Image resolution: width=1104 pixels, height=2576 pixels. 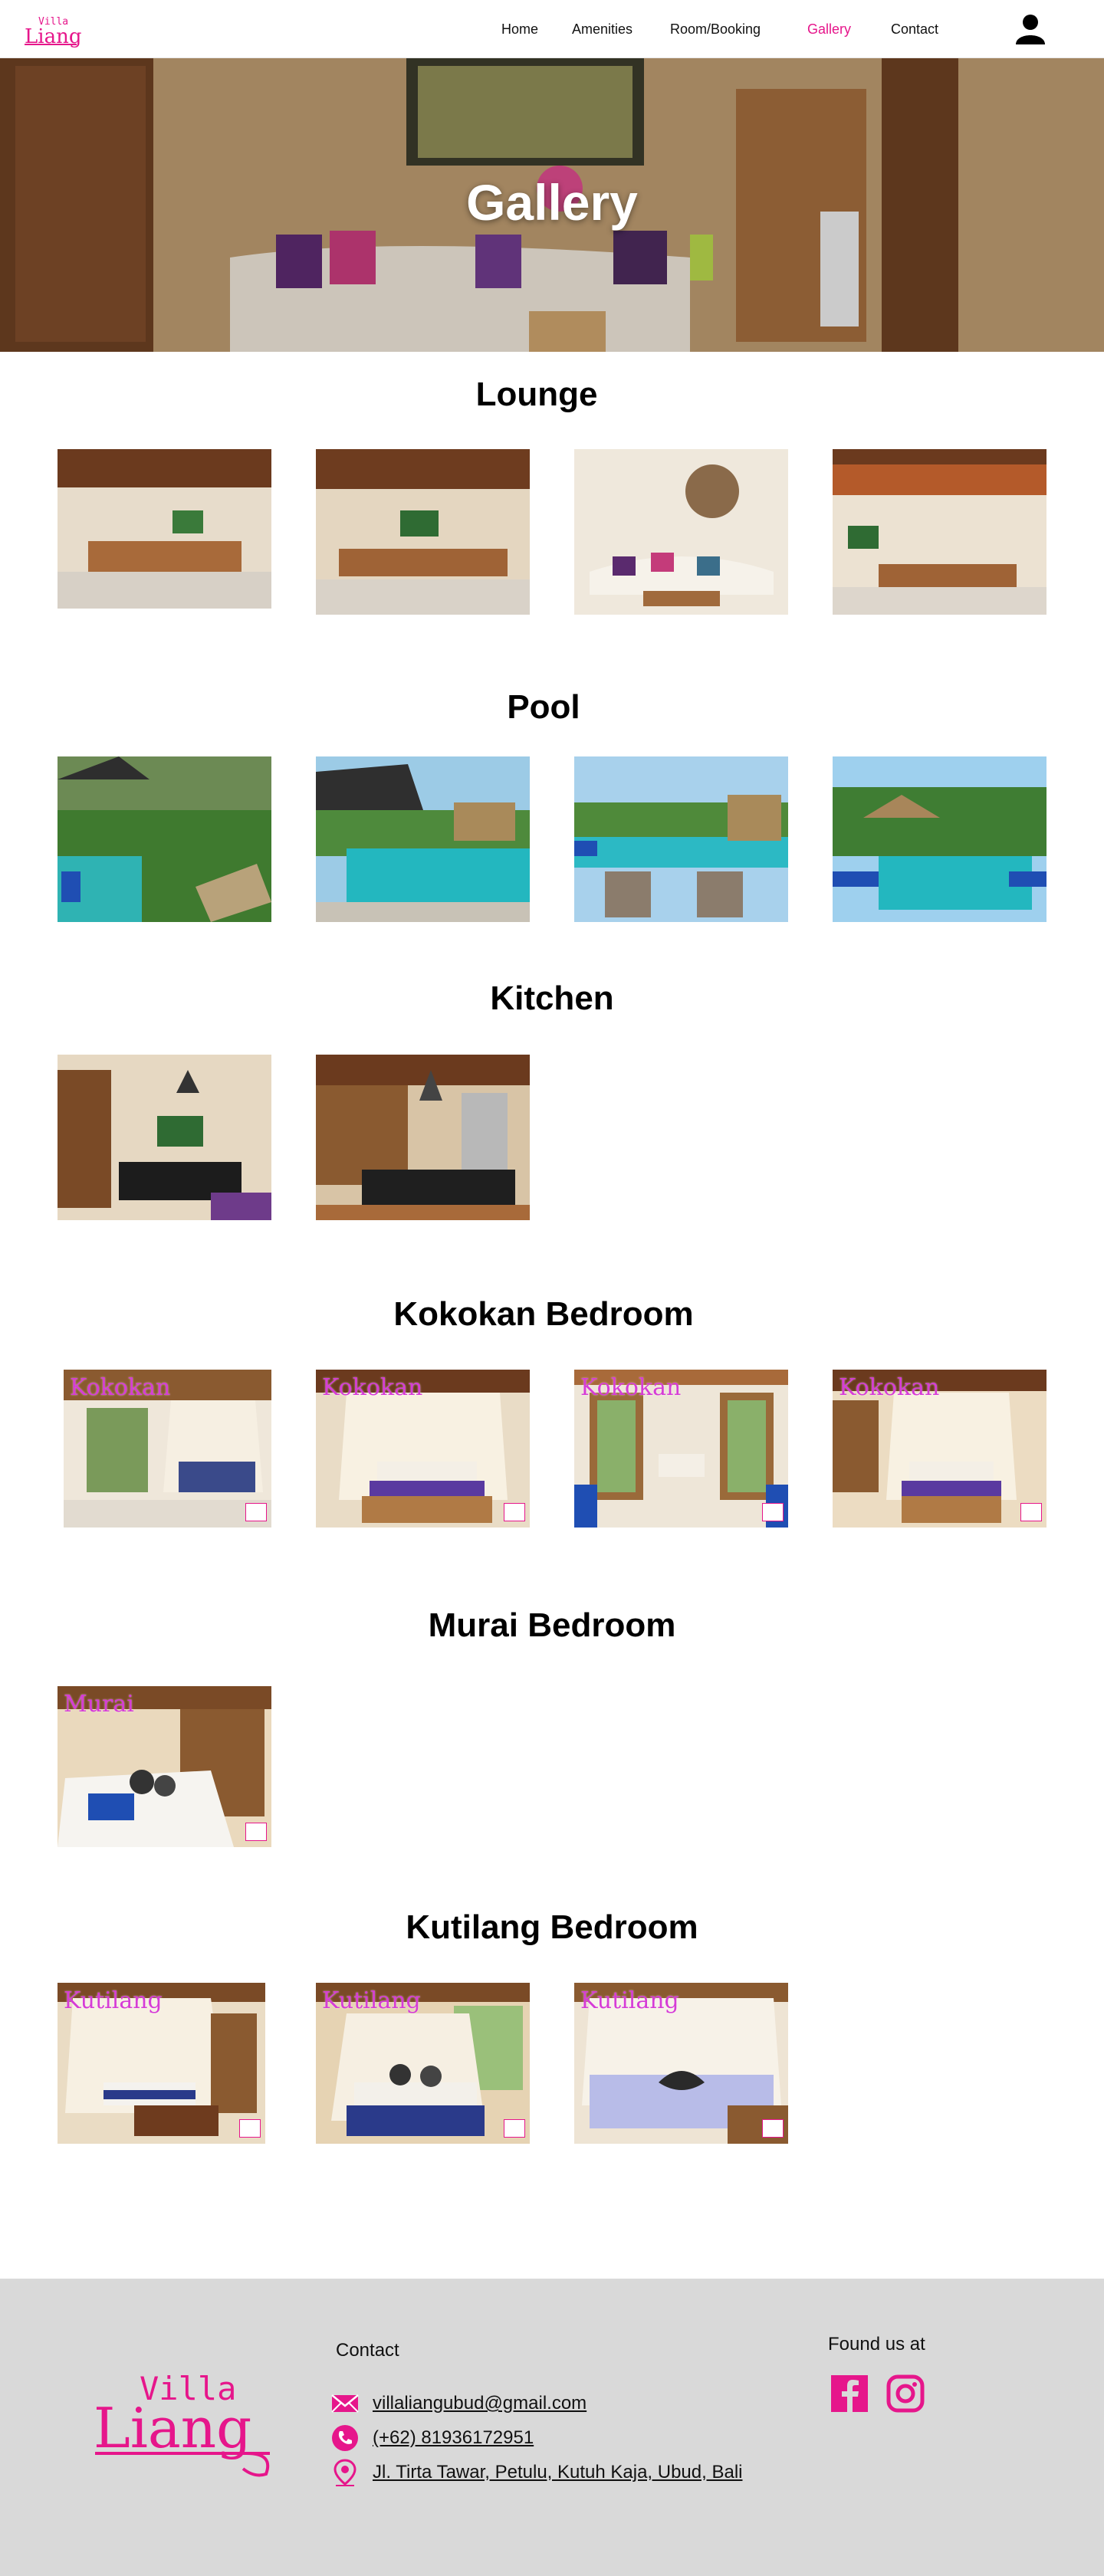 What do you see at coordinates (1030, 29) in the screenshot?
I see `user-account-icon` at bounding box center [1030, 29].